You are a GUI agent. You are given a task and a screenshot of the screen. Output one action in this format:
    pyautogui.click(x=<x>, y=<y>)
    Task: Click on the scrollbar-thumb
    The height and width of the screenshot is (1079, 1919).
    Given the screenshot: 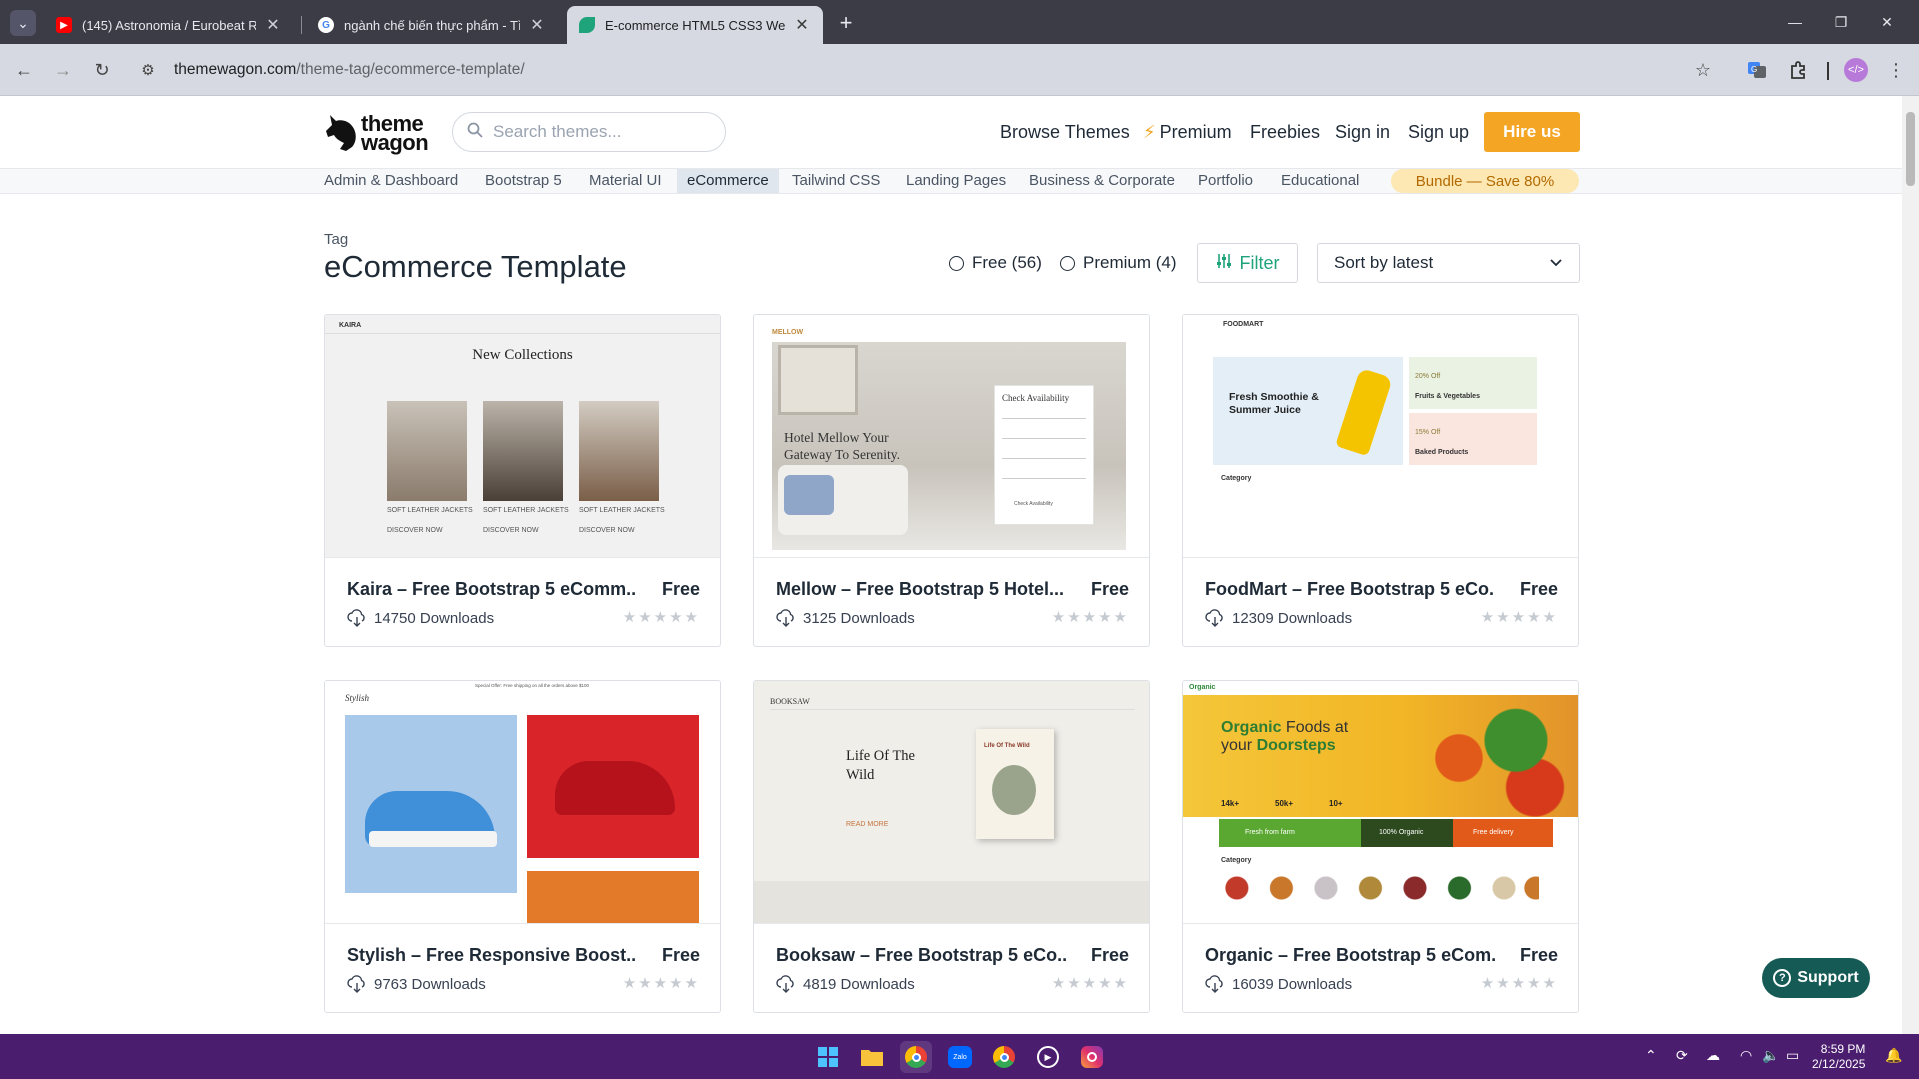 What is the action you would take?
    pyautogui.click(x=1910, y=149)
    